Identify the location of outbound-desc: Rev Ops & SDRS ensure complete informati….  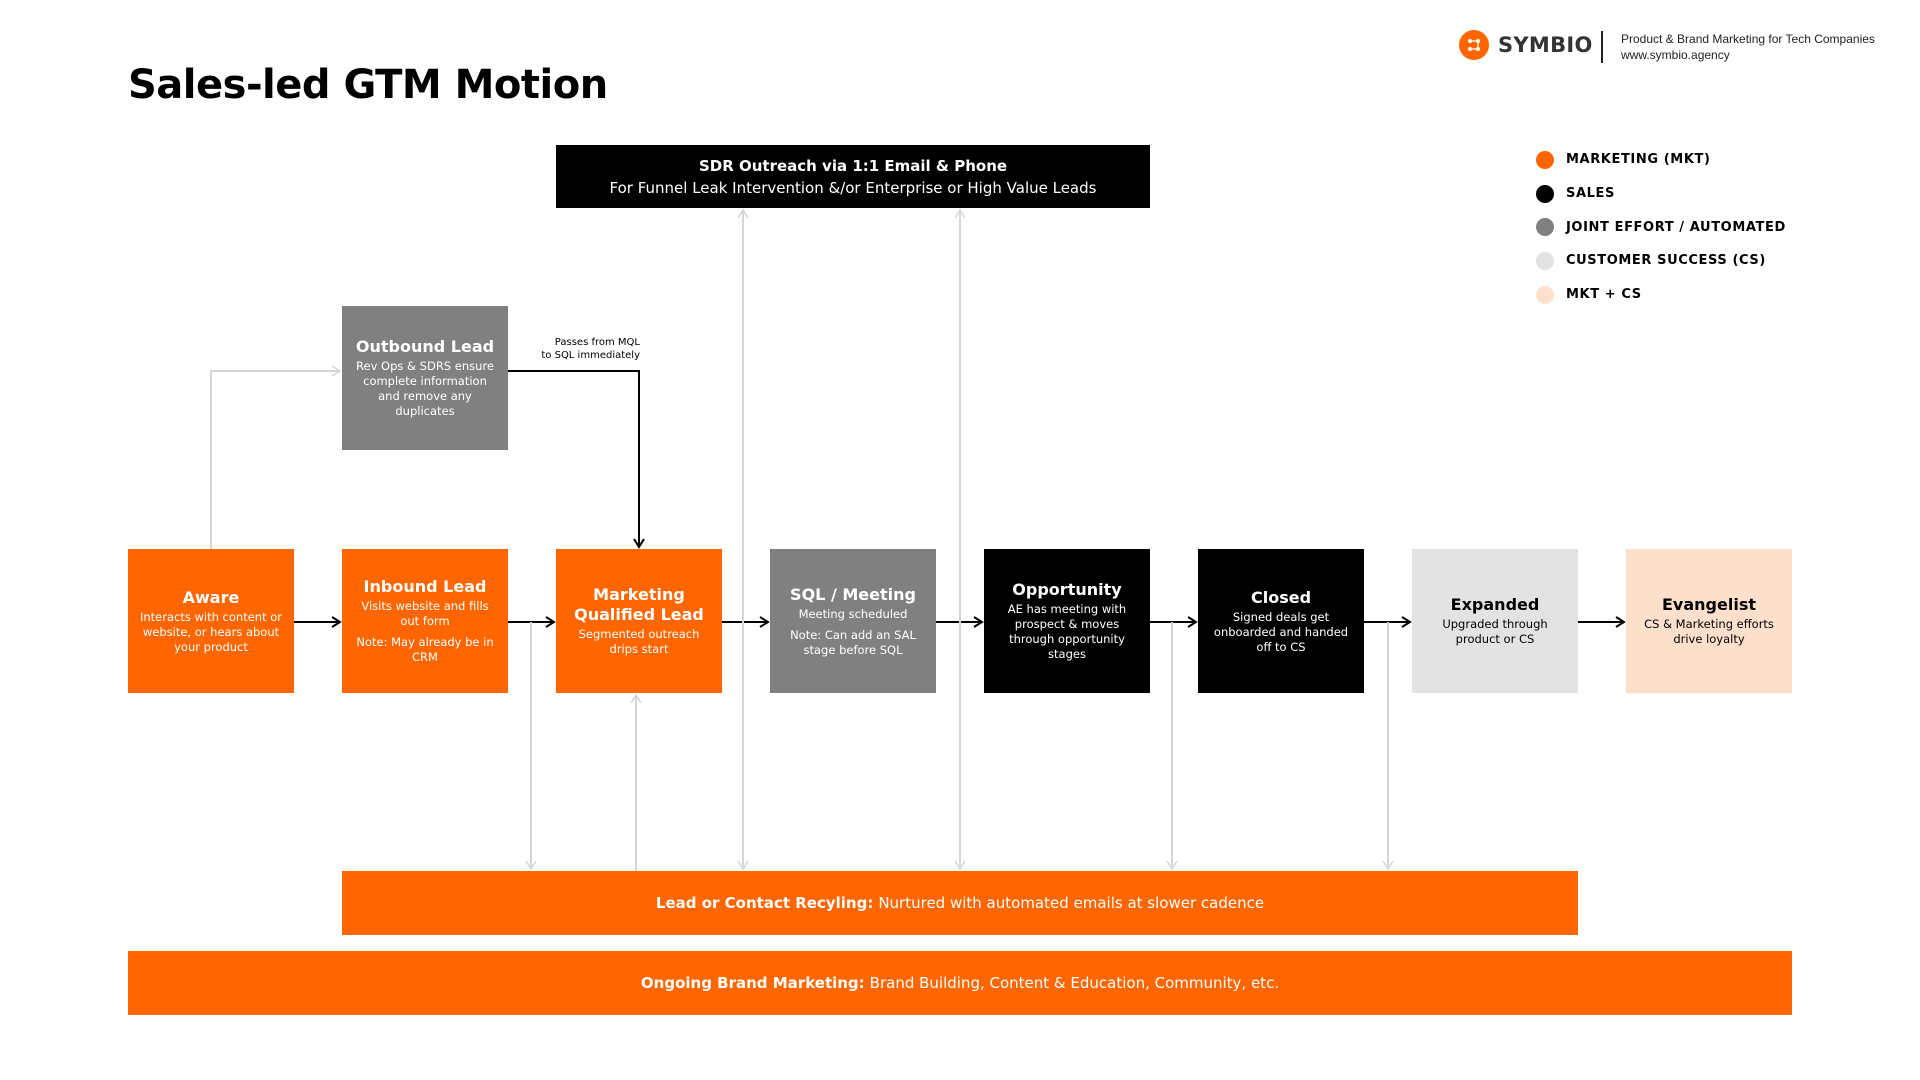
(425, 388).